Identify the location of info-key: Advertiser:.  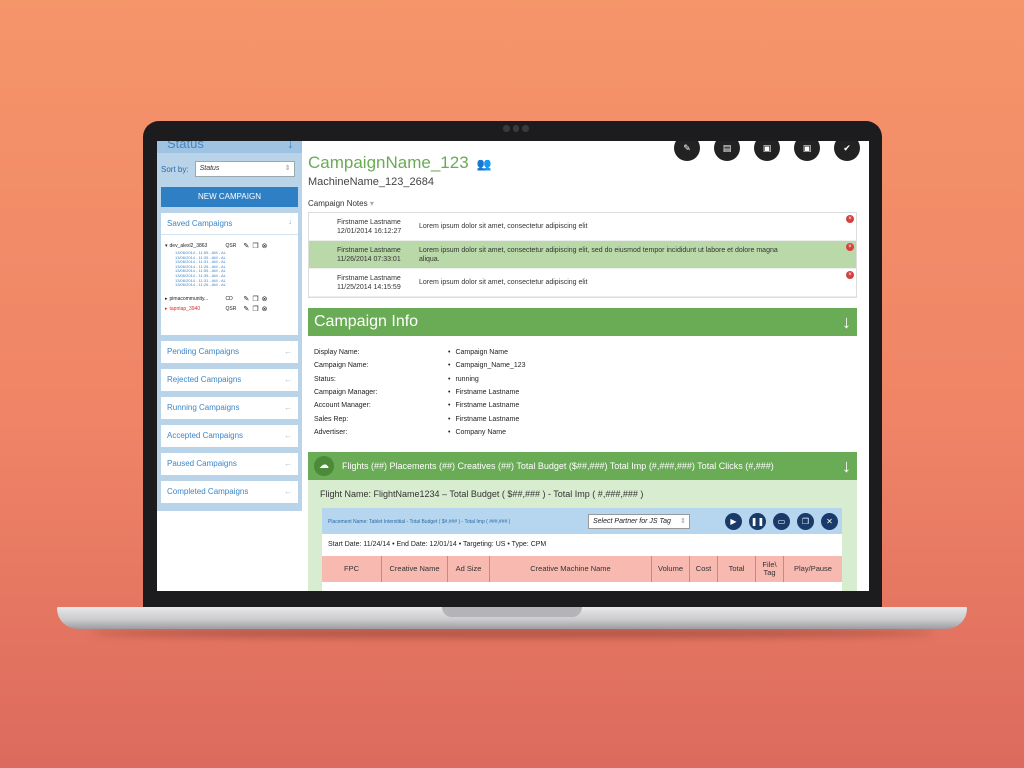
(331, 432).